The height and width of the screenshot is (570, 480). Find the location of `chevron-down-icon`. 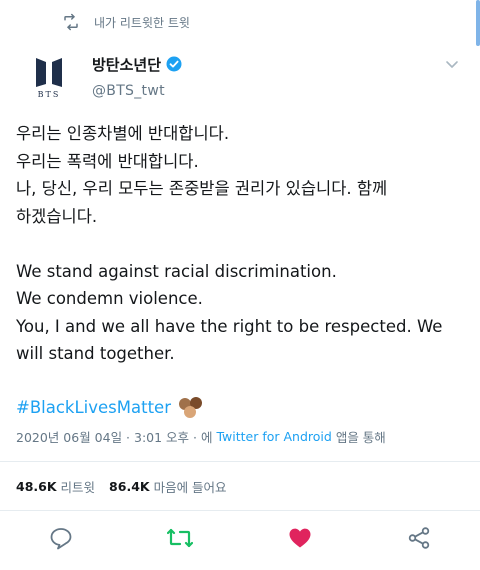

chevron-down-icon is located at coordinates (452, 64).